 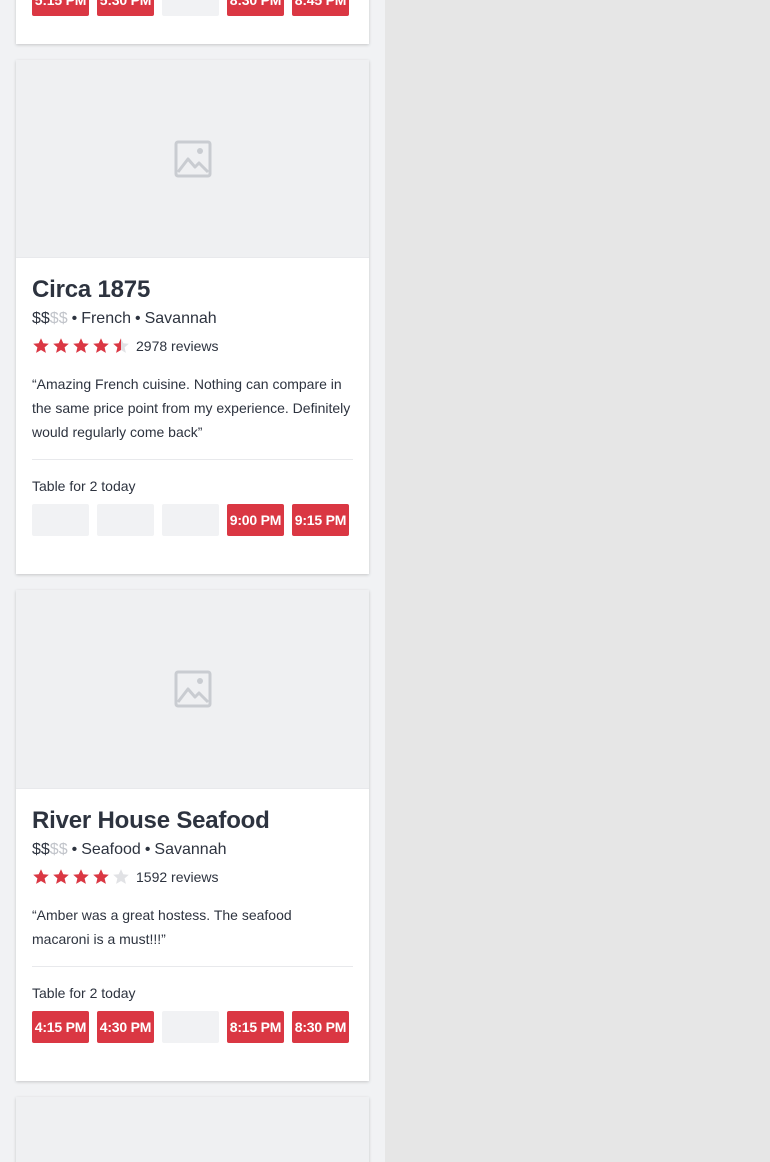 What do you see at coordinates (192, 290) in the screenshot?
I see `restaurant-name: Circa 1875` at bounding box center [192, 290].